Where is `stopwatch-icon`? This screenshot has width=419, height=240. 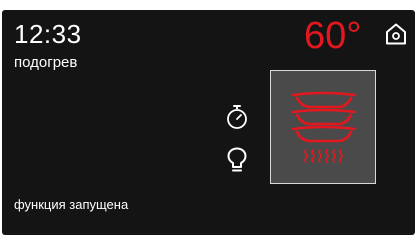
stopwatch-icon is located at coordinates (237, 117).